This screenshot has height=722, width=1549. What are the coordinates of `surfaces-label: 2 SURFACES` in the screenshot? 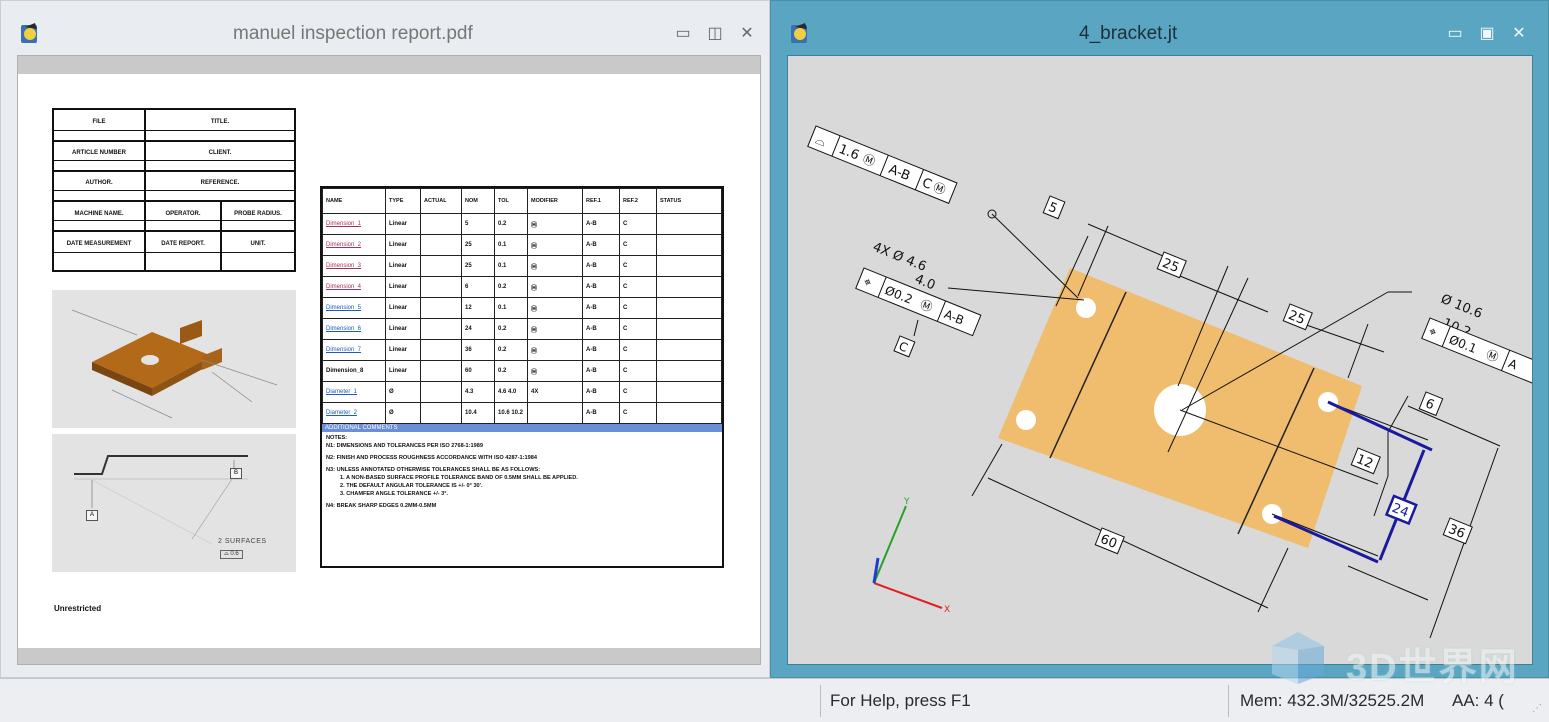 It's located at (242, 541).